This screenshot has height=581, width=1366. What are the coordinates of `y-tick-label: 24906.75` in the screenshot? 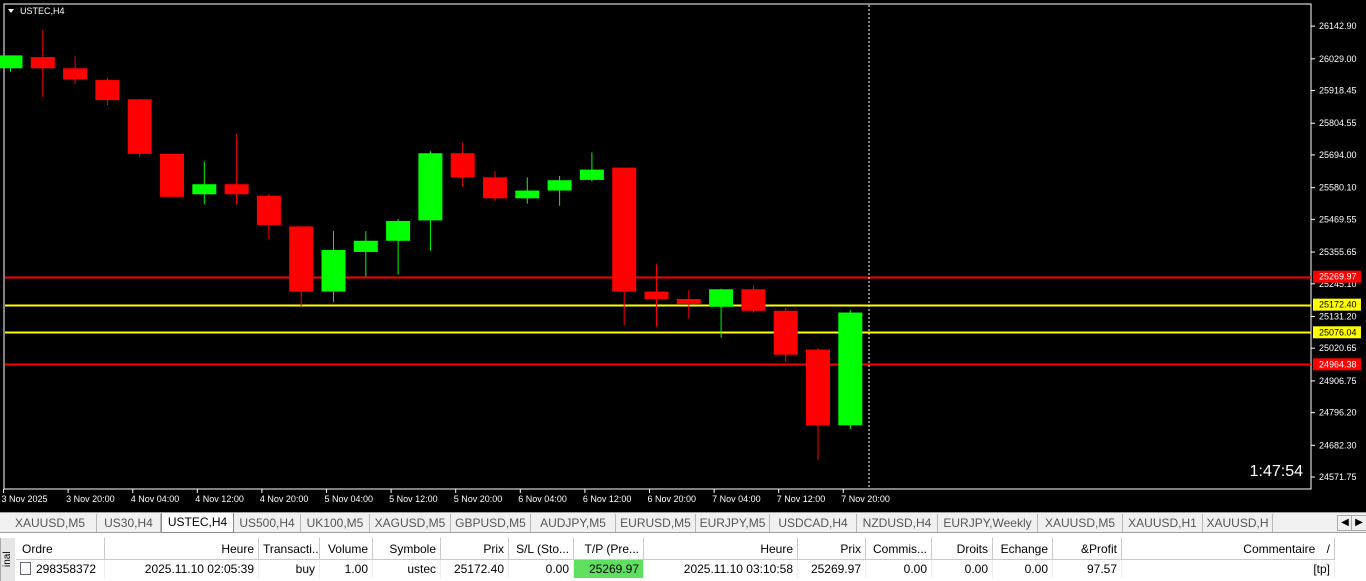 It's located at (1338, 381).